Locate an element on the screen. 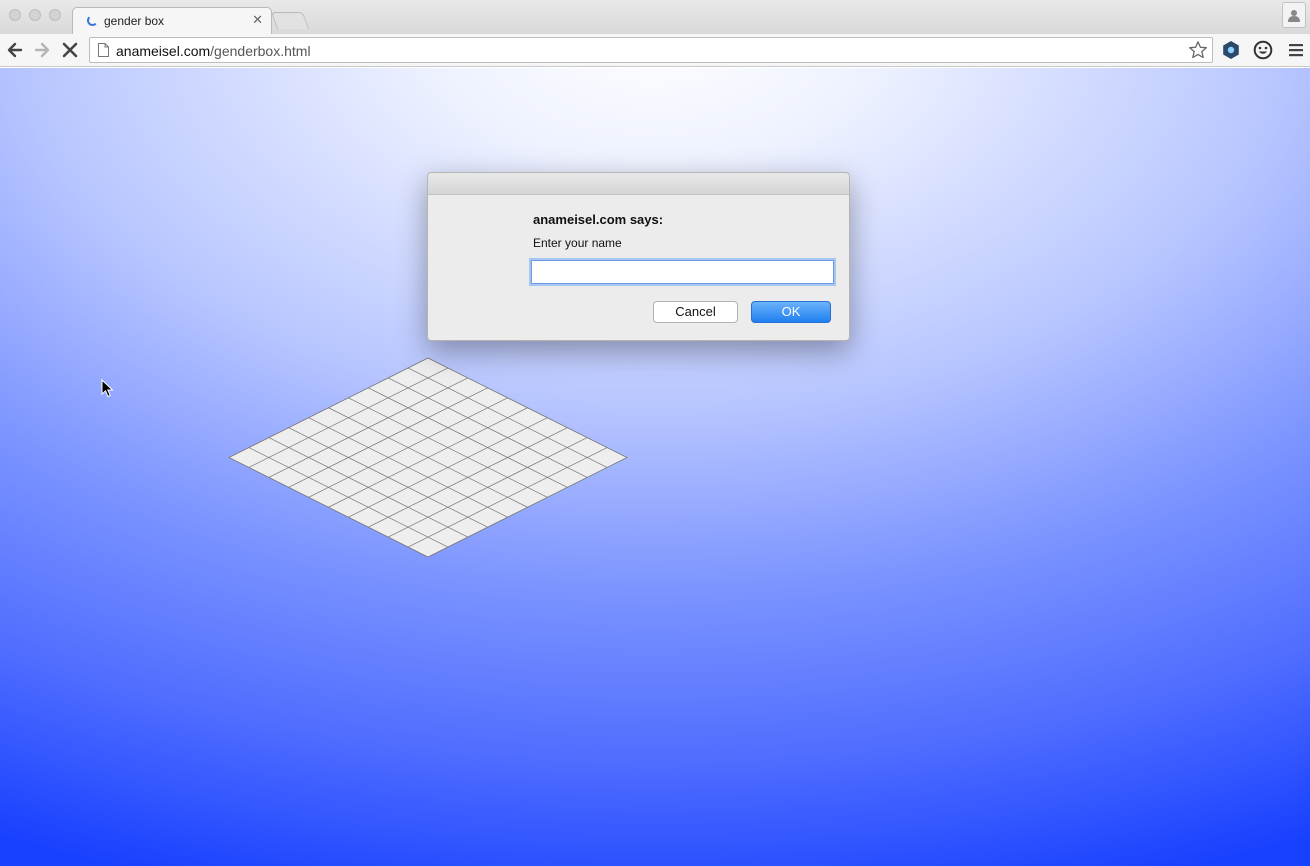 Image resolution: width=1310 pixels, height=866 pixels. dialog-message: Enter your name is located at coordinates (577, 243).